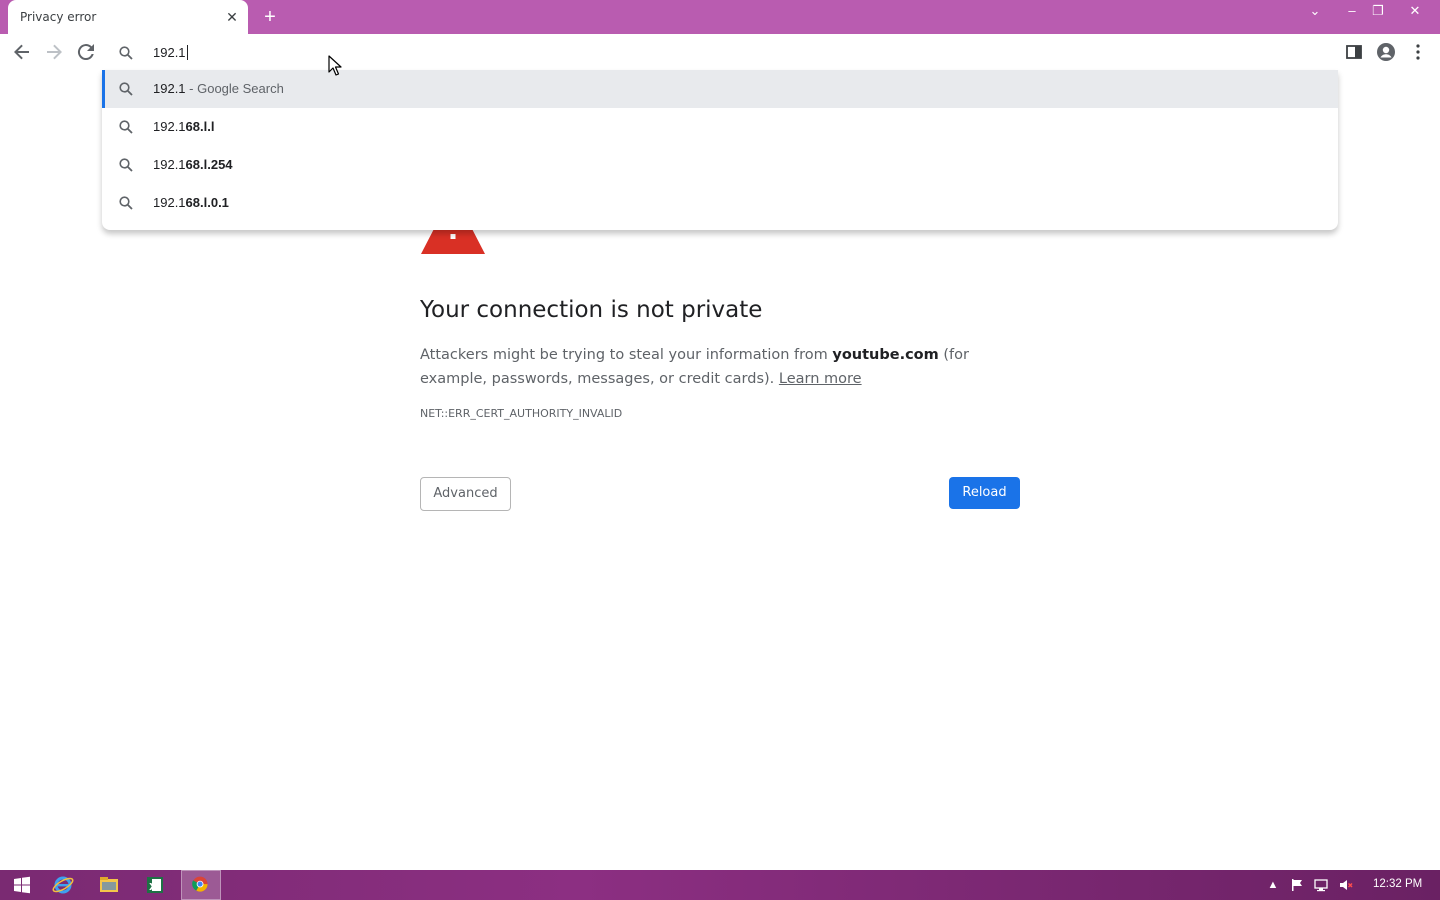 This screenshot has height=900, width=1440. What do you see at coordinates (1415, 12) in the screenshot?
I see `close-window-button: ✕` at bounding box center [1415, 12].